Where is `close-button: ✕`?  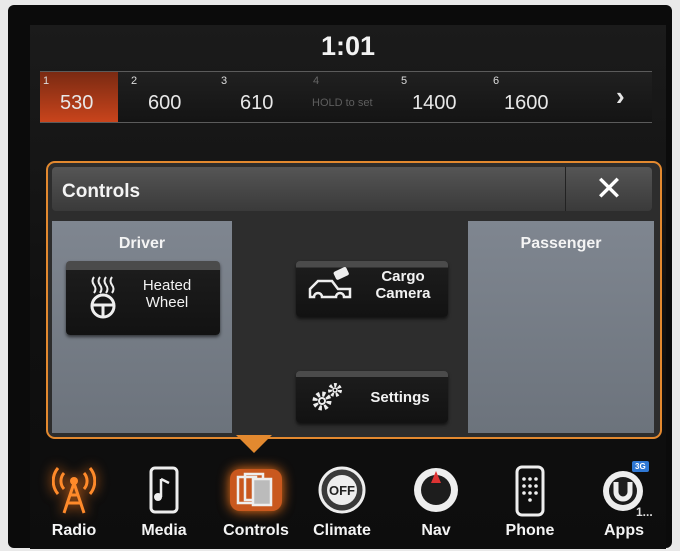 close-button: ✕ is located at coordinates (608, 189).